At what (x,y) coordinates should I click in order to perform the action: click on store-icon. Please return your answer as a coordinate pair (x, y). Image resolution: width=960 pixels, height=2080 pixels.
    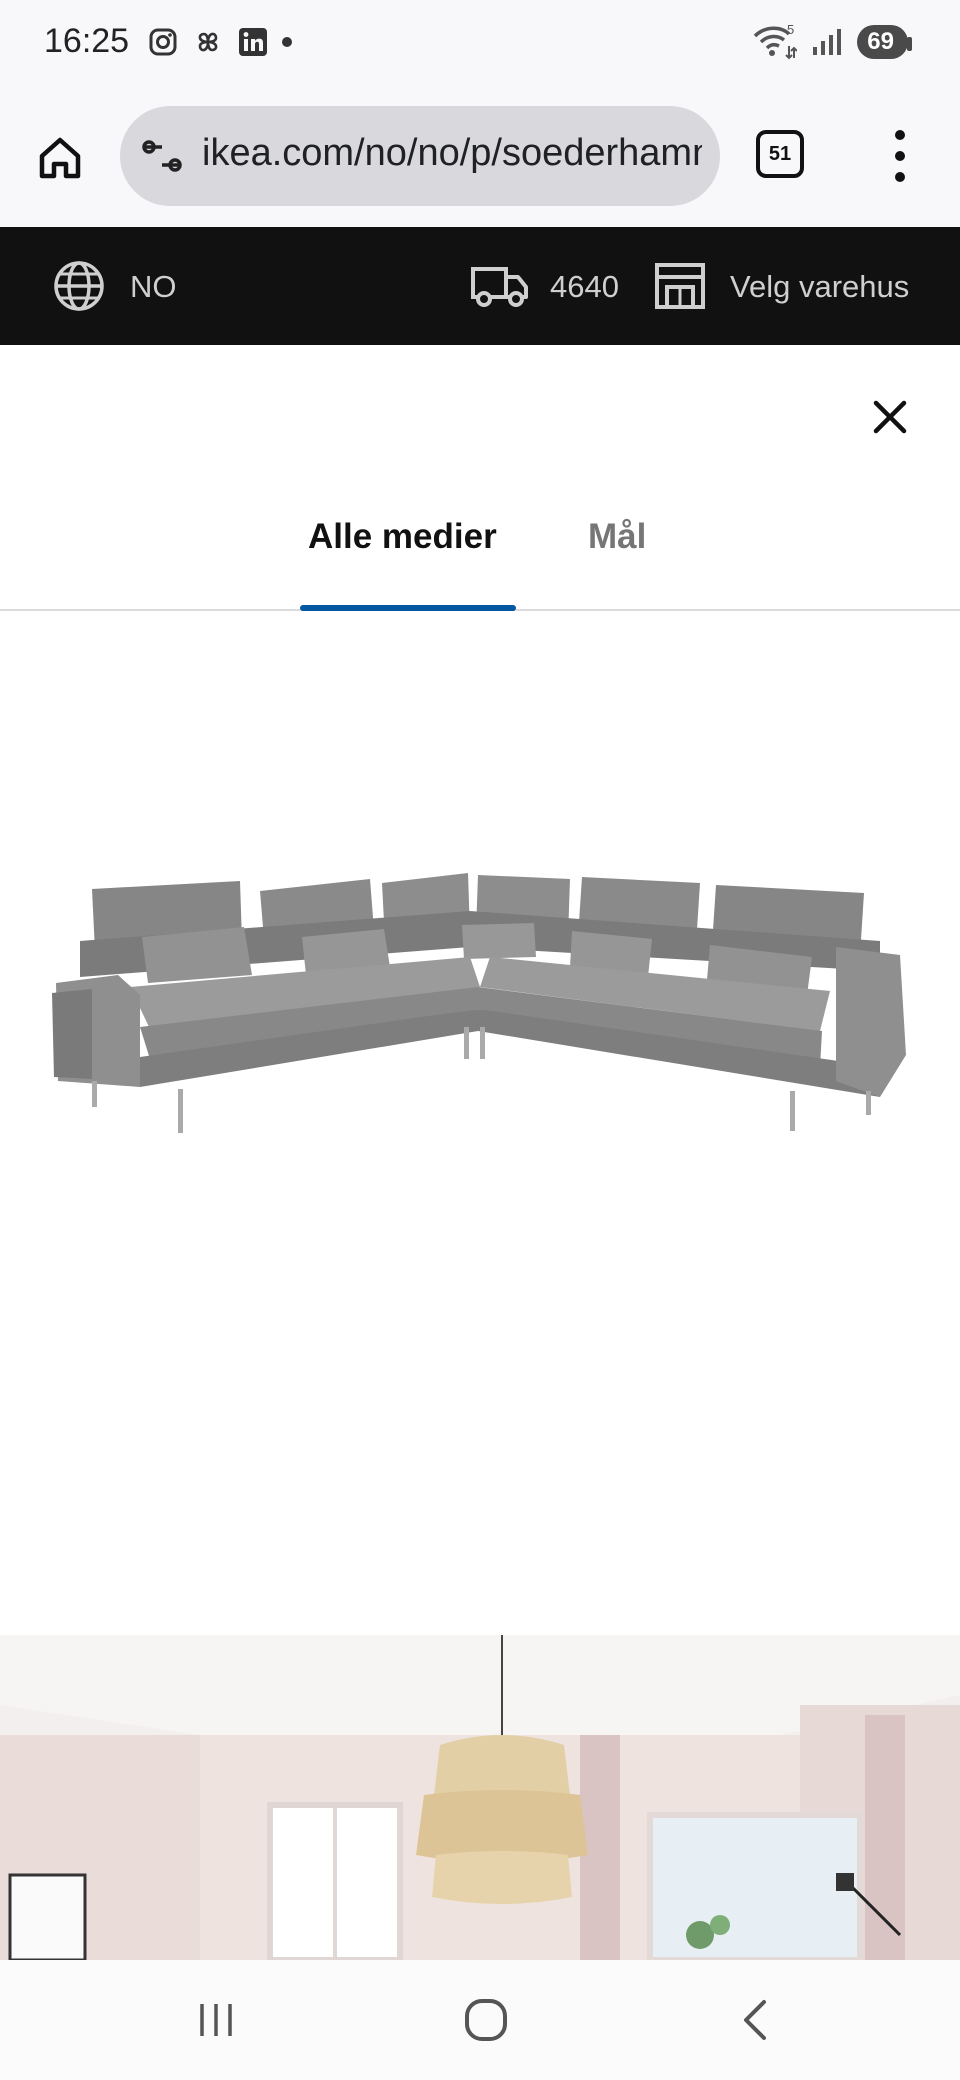
    Looking at the image, I should click on (680, 286).